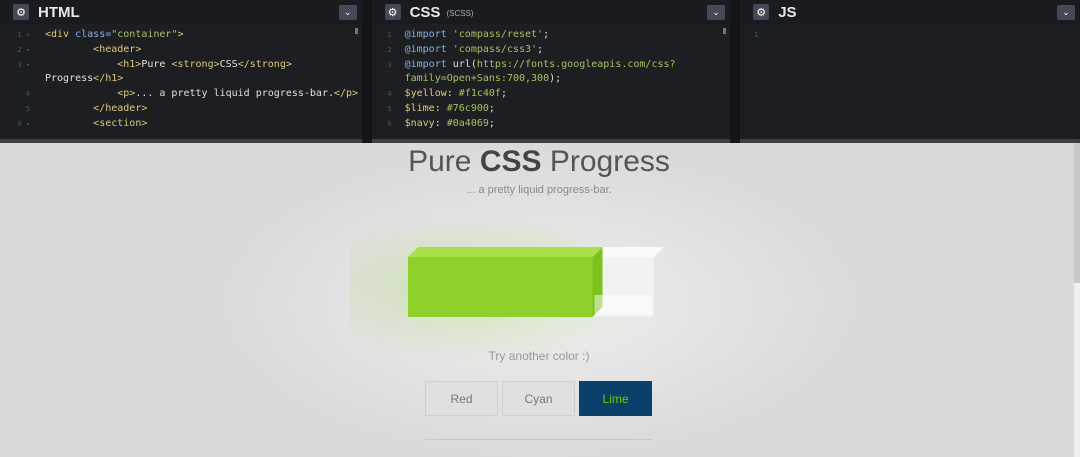 The height and width of the screenshot is (457, 1080). What do you see at coordinates (117, 49) in the screenshot?
I see `code-token: <header>` at bounding box center [117, 49].